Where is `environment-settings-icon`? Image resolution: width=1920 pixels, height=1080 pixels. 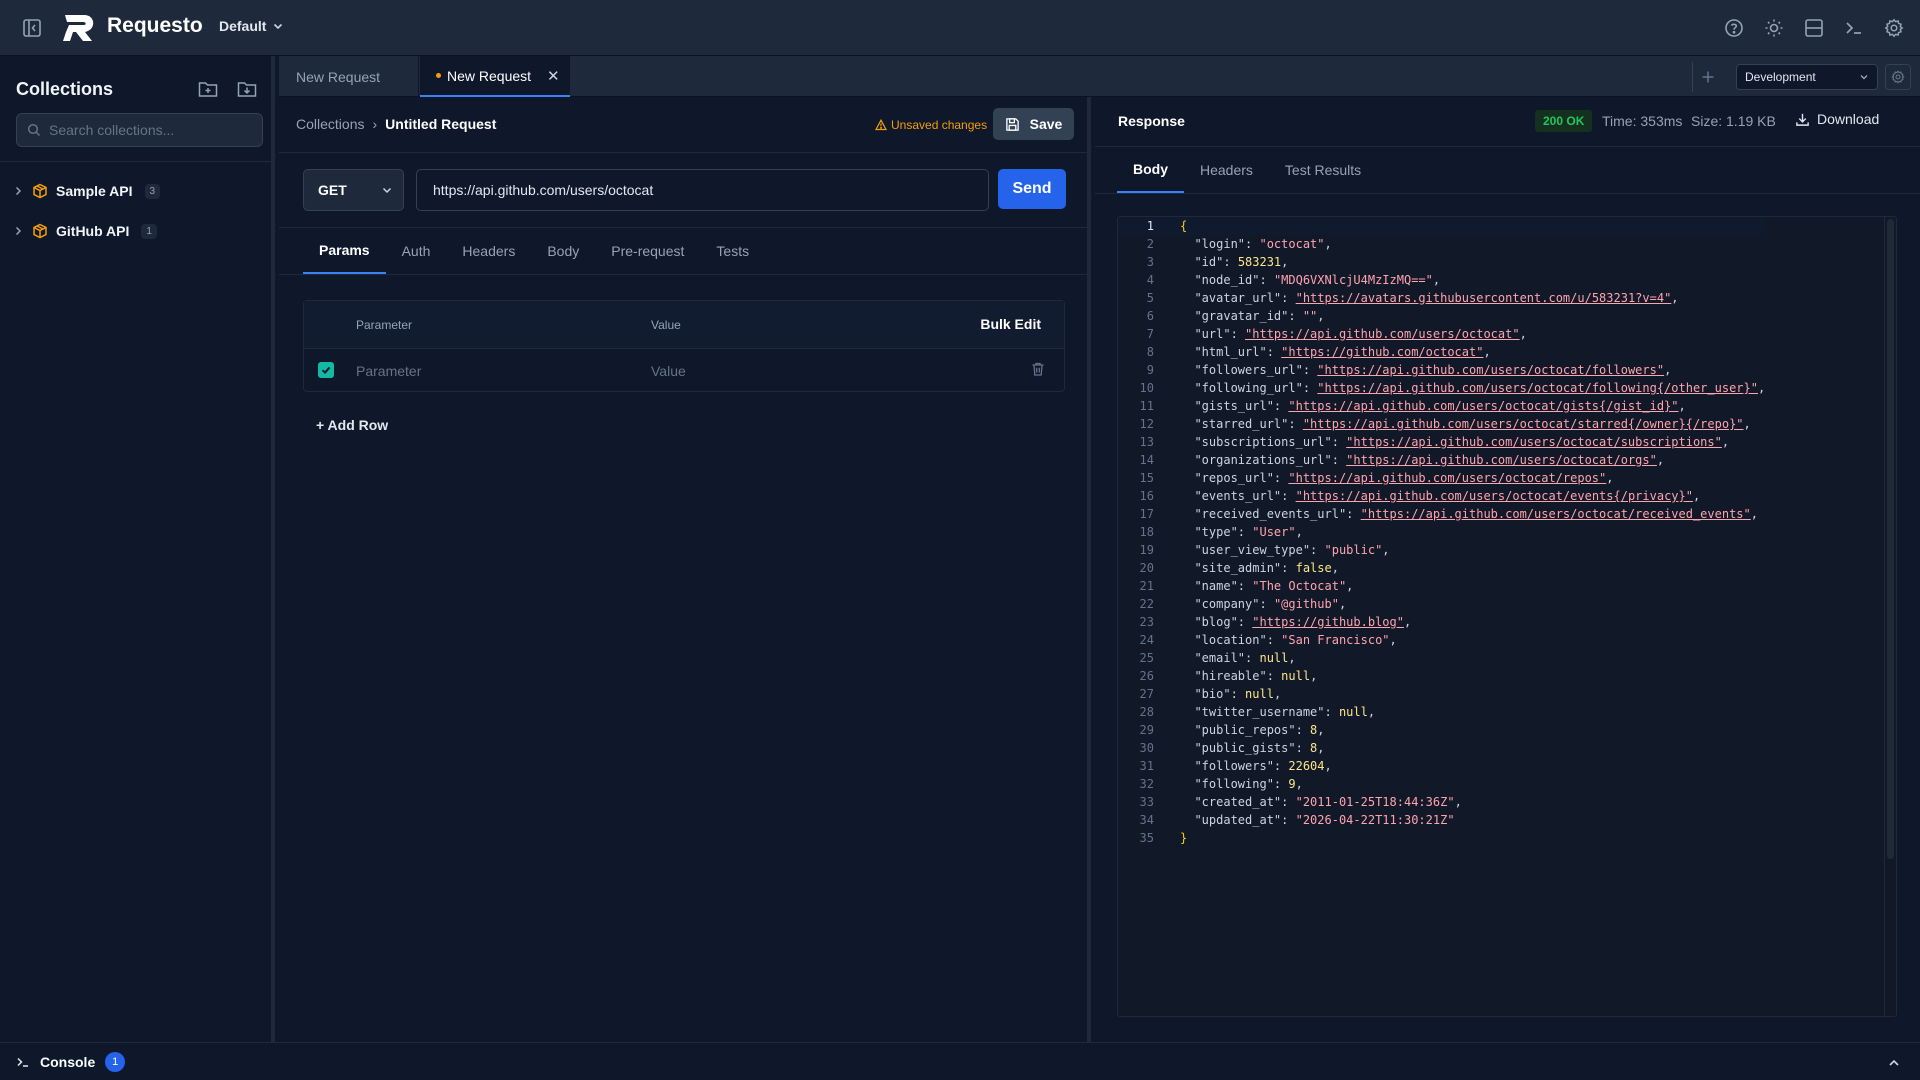
environment-settings-icon is located at coordinates (1898, 77).